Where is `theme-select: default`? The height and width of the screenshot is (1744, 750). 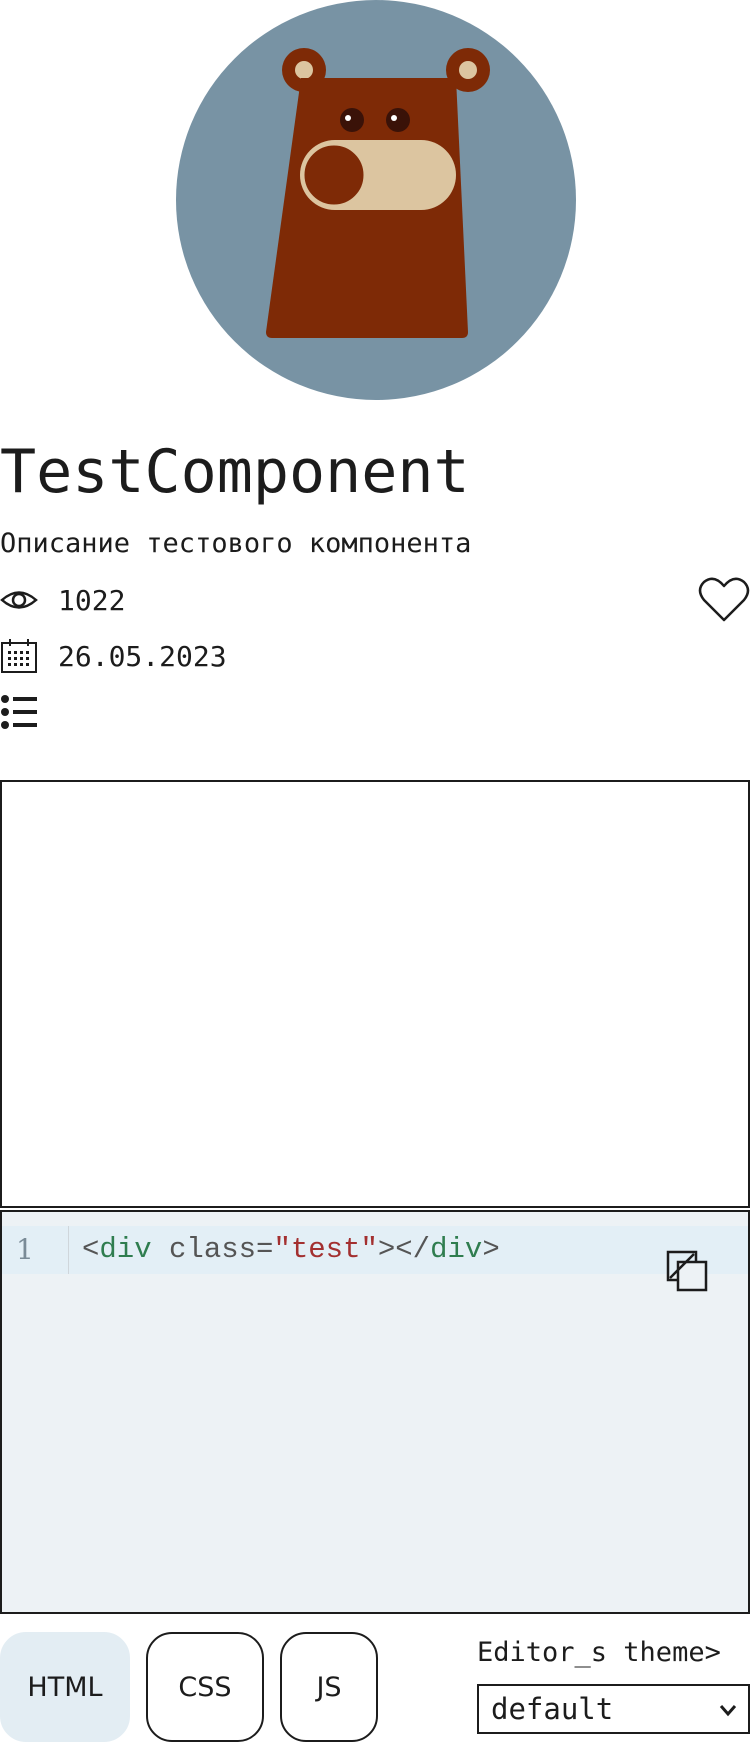 theme-select: default is located at coordinates (613, 1709).